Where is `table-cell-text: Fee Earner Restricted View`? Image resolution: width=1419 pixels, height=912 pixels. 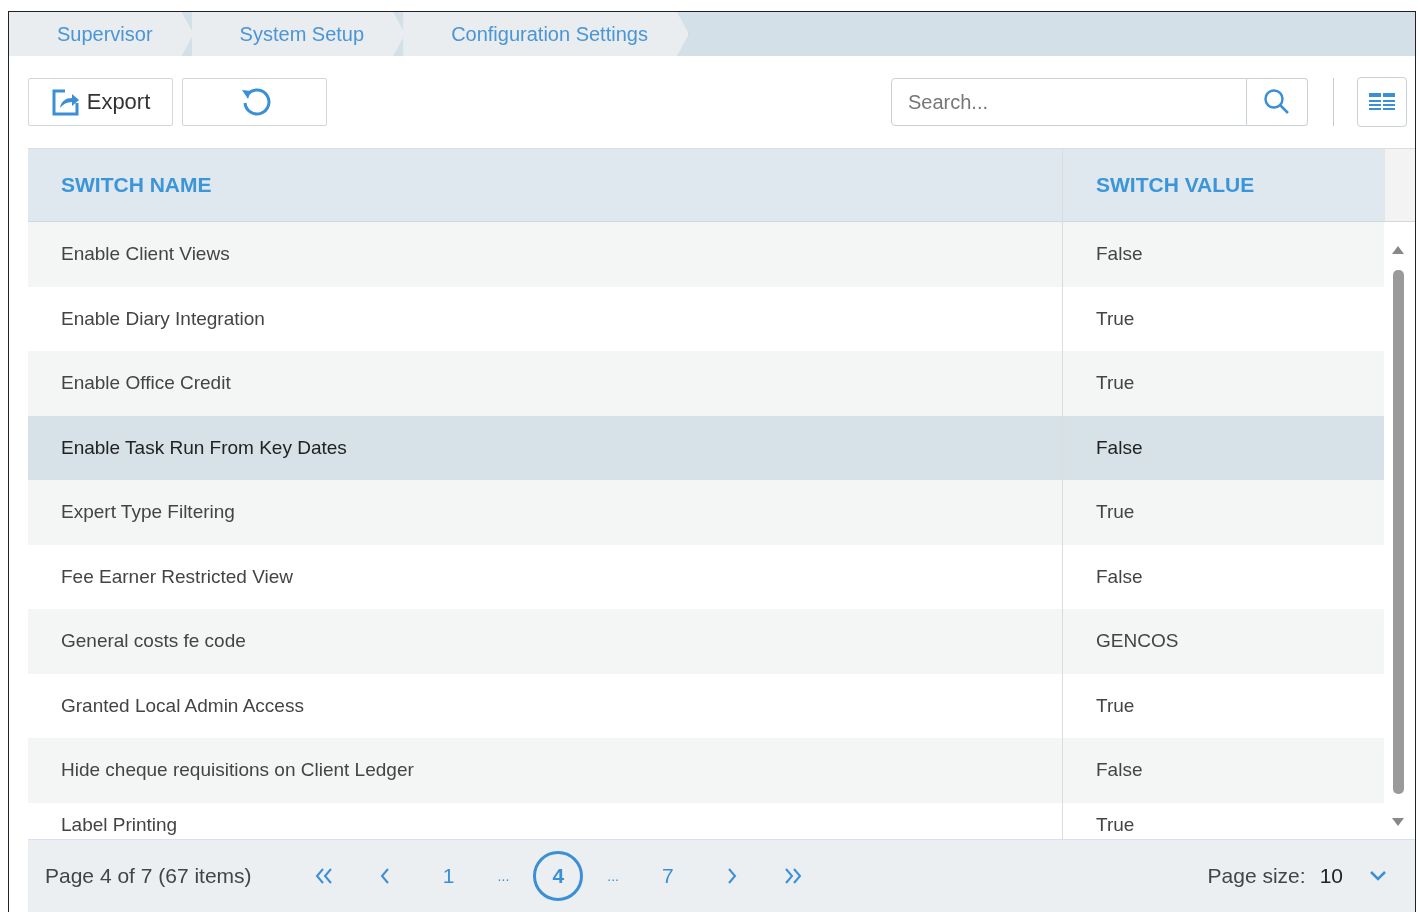 table-cell-text: Fee Earner Restricted View is located at coordinates (177, 576).